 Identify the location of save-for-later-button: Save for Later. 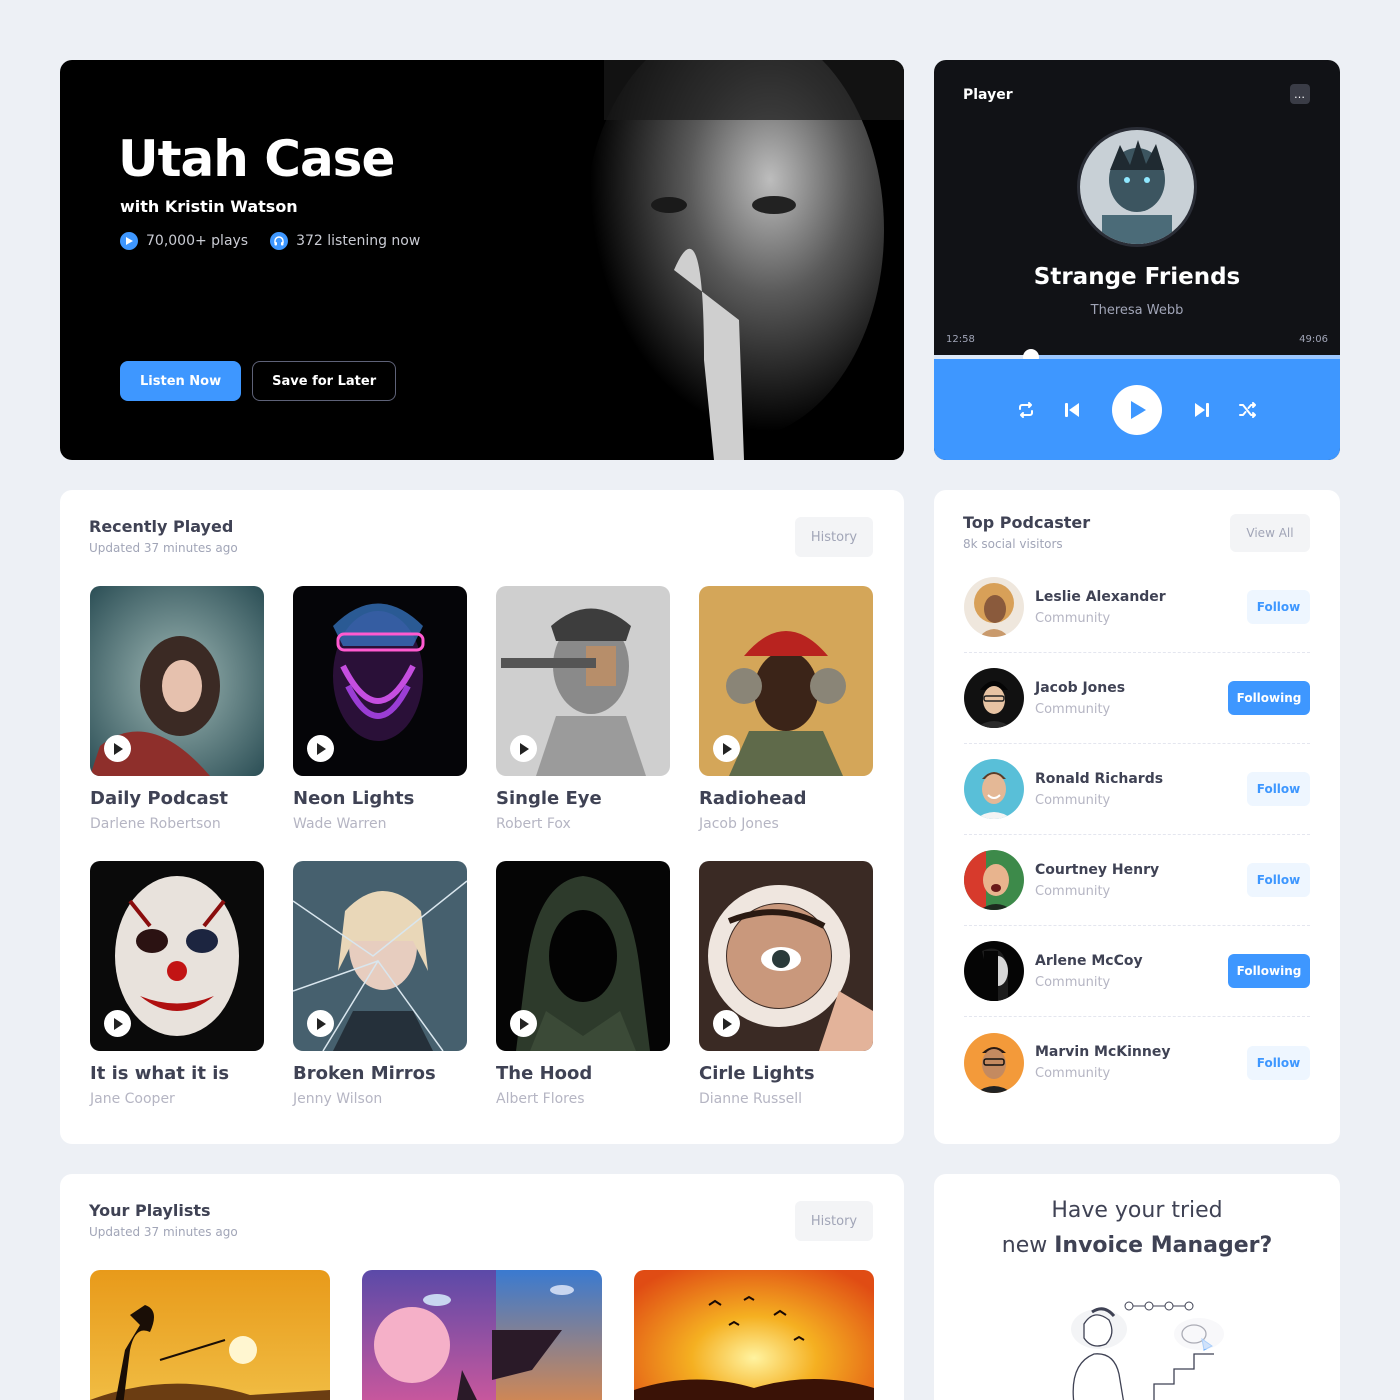
(324, 381).